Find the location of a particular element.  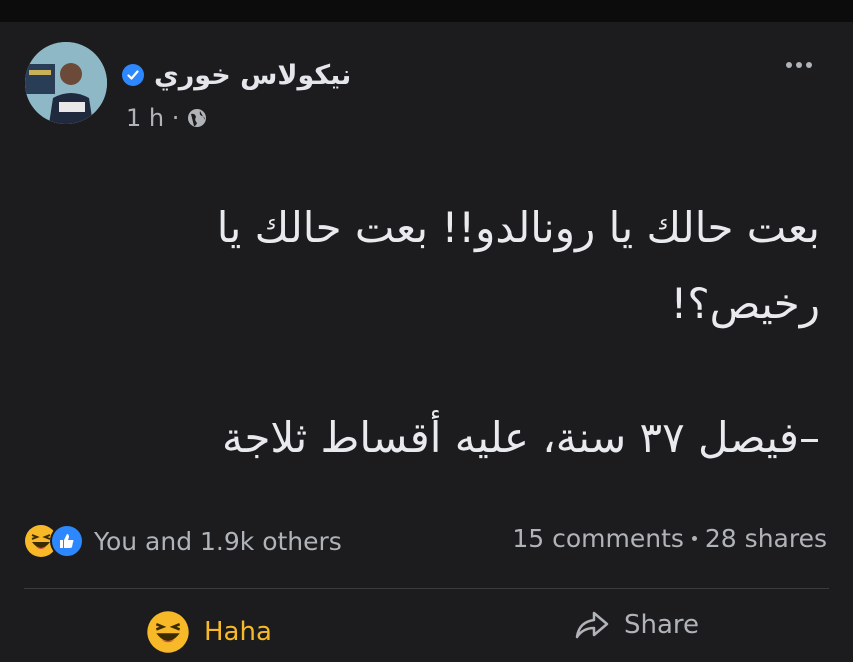

reactions-summary: You and 1.9k others is located at coordinates (183, 541).